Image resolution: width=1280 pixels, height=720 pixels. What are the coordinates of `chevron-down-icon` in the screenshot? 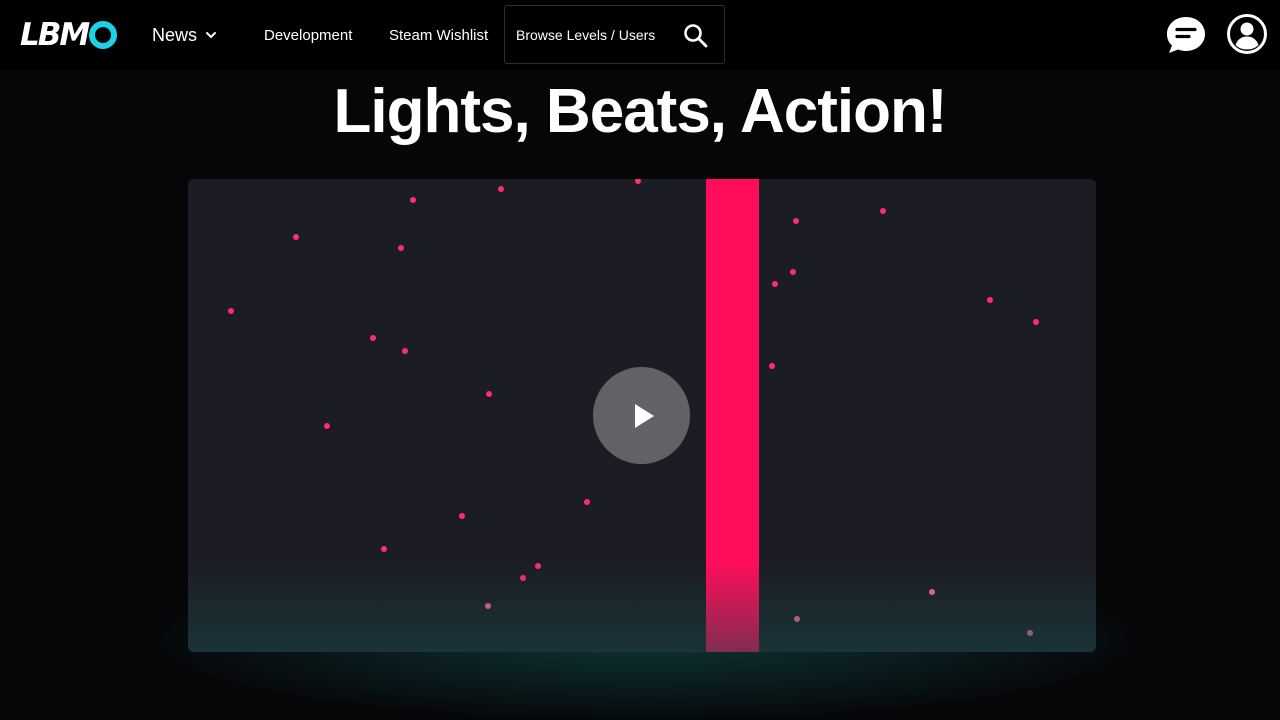 It's located at (211, 35).